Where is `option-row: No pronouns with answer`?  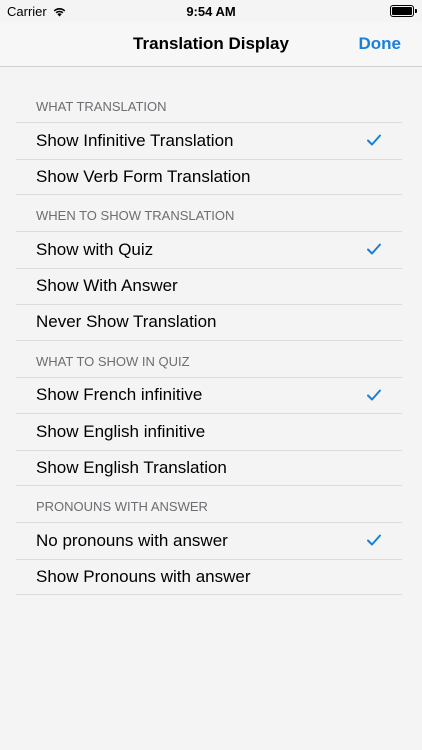
option-row: No pronouns with answer is located at coordinates (209, 540).